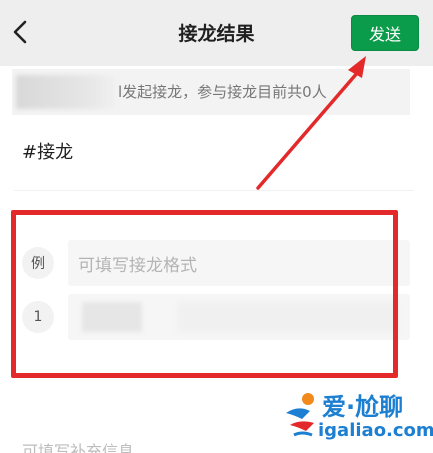 Image resolution: width=433 pixels, height=453 pixels. What do you see at coordinates (216, 33) in the screenshot?
I see `top-bar: 接龙结果 发送` at bounding box center [216, 33].